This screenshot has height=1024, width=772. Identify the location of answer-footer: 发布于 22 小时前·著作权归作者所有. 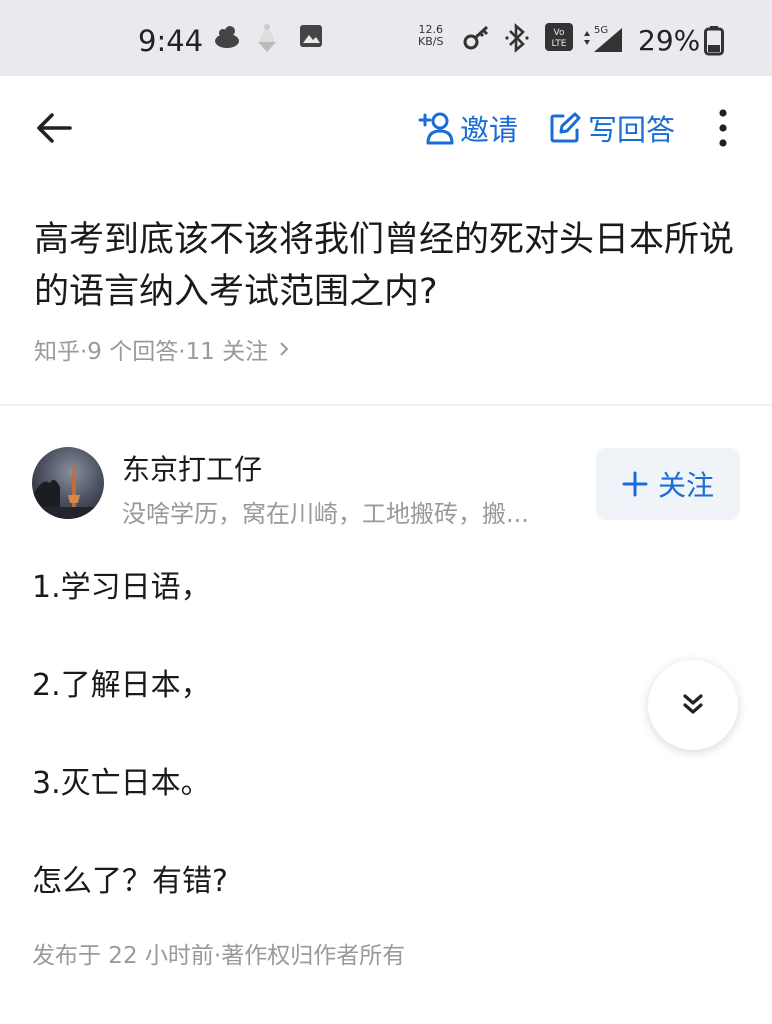
(219, 956).